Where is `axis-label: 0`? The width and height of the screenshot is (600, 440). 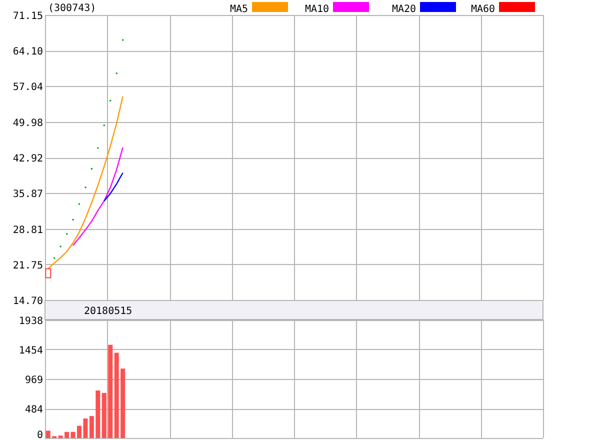 axis-label: 0 is located at coordinates (39, 435).